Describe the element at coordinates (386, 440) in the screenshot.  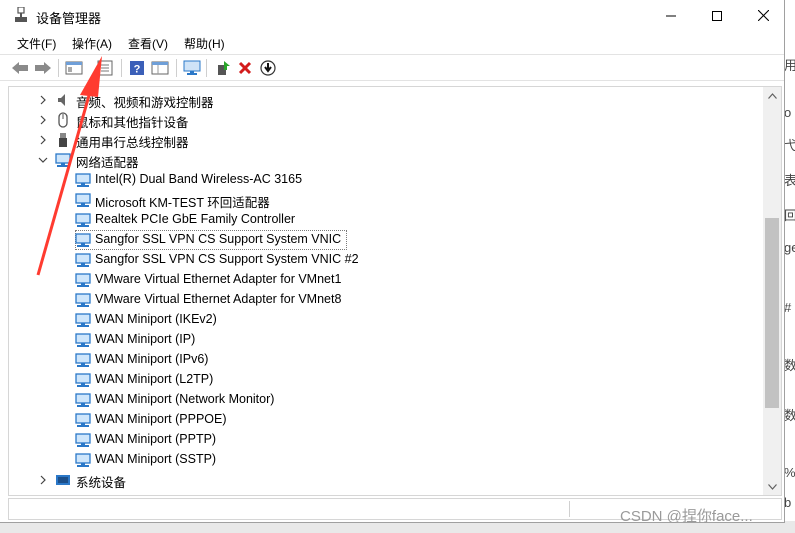
I see `tree-device-row: WAN Miniport (PPTP)` at that location.